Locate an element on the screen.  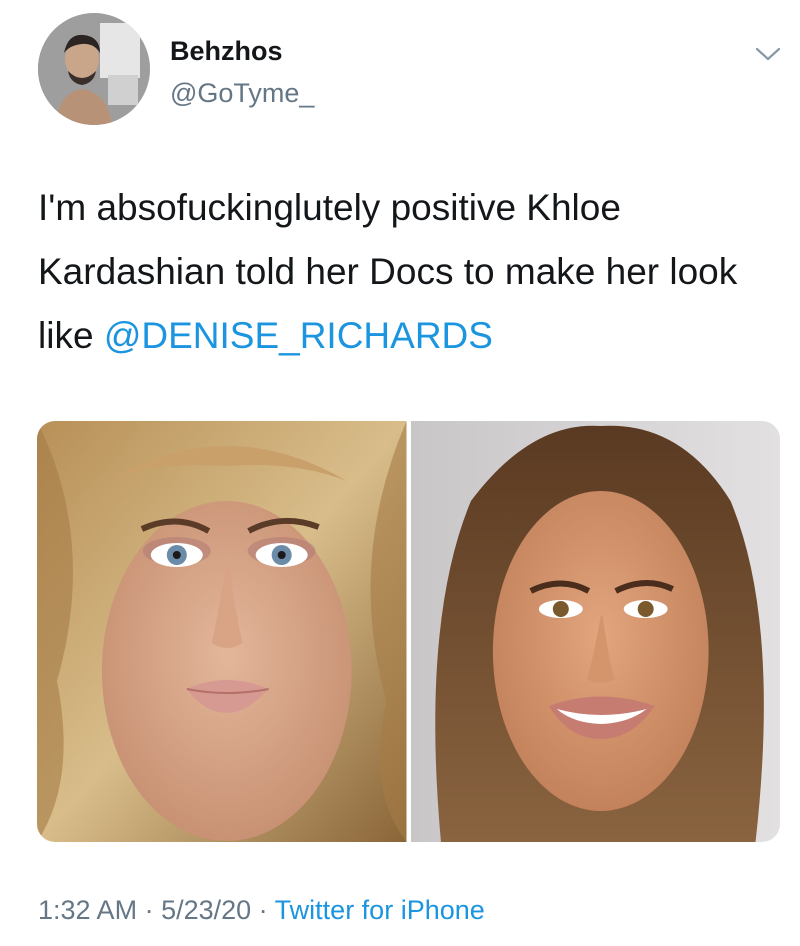
tweet-meta: 1:32 AM · 5/23/20 · Twitter for iPhone is located at coordinates (261, 910).